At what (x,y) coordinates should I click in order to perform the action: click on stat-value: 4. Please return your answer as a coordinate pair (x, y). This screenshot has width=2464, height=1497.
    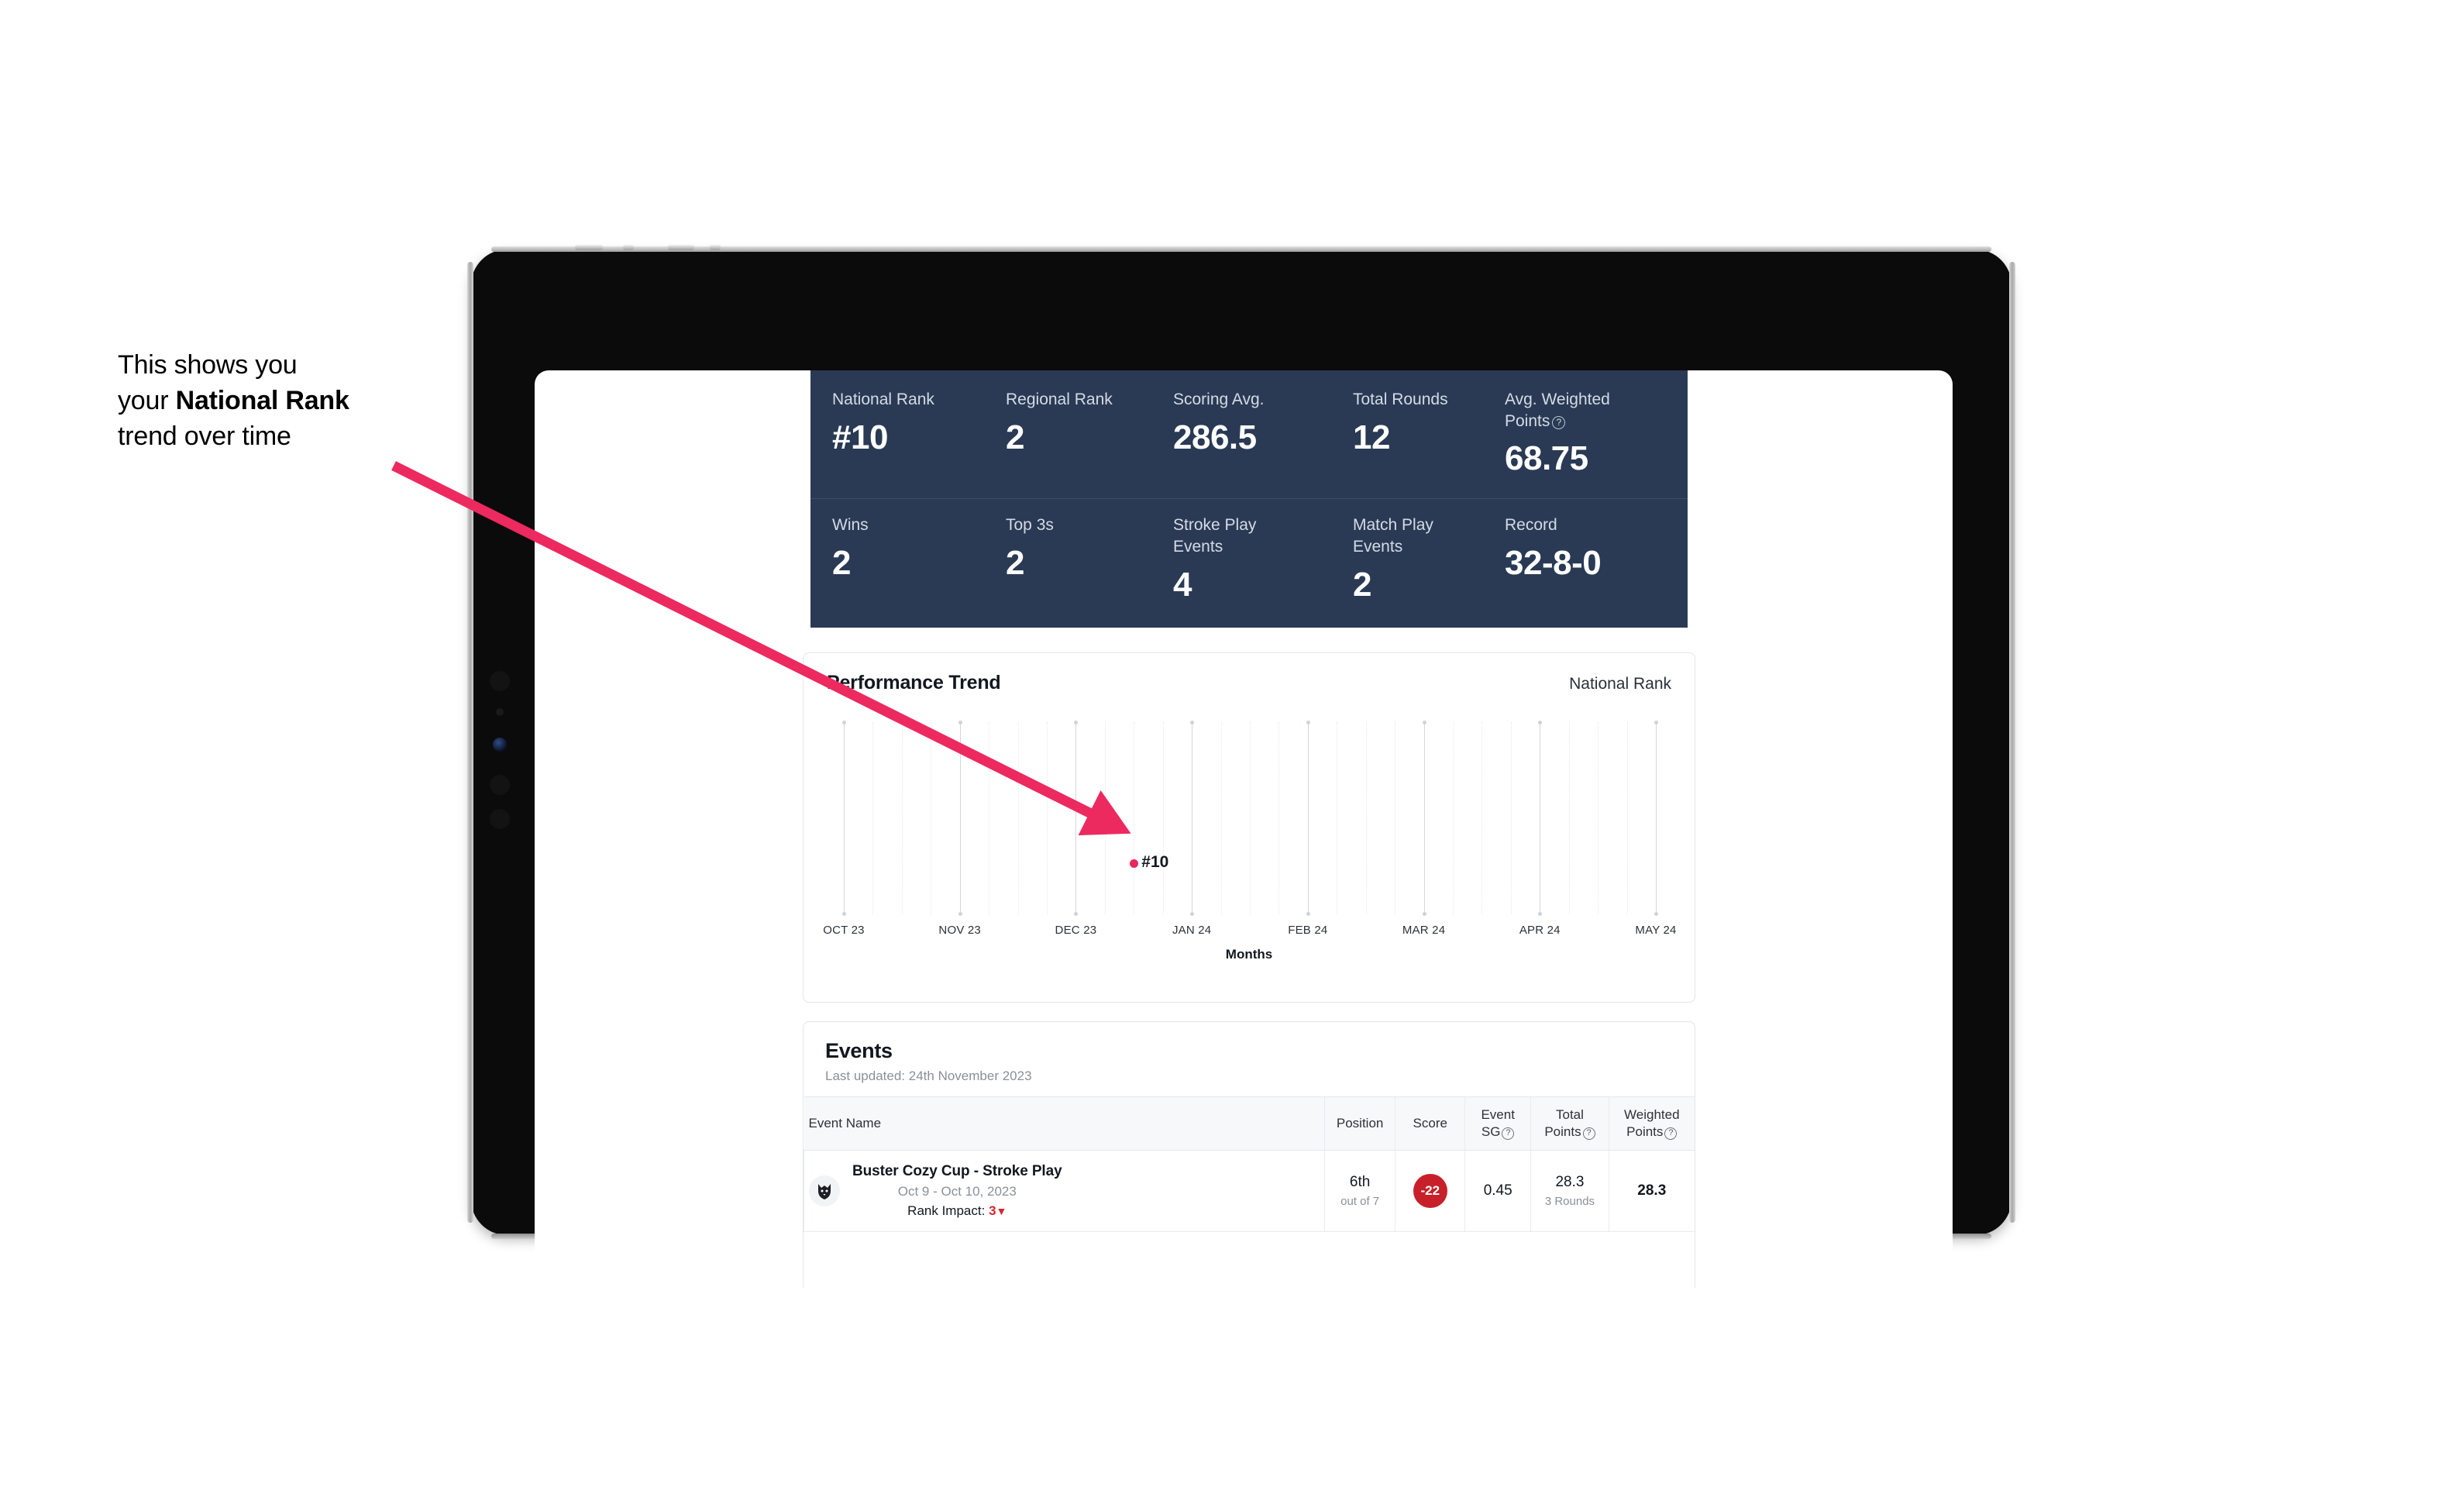
    Looking at the image, I should click on (1182, 584).